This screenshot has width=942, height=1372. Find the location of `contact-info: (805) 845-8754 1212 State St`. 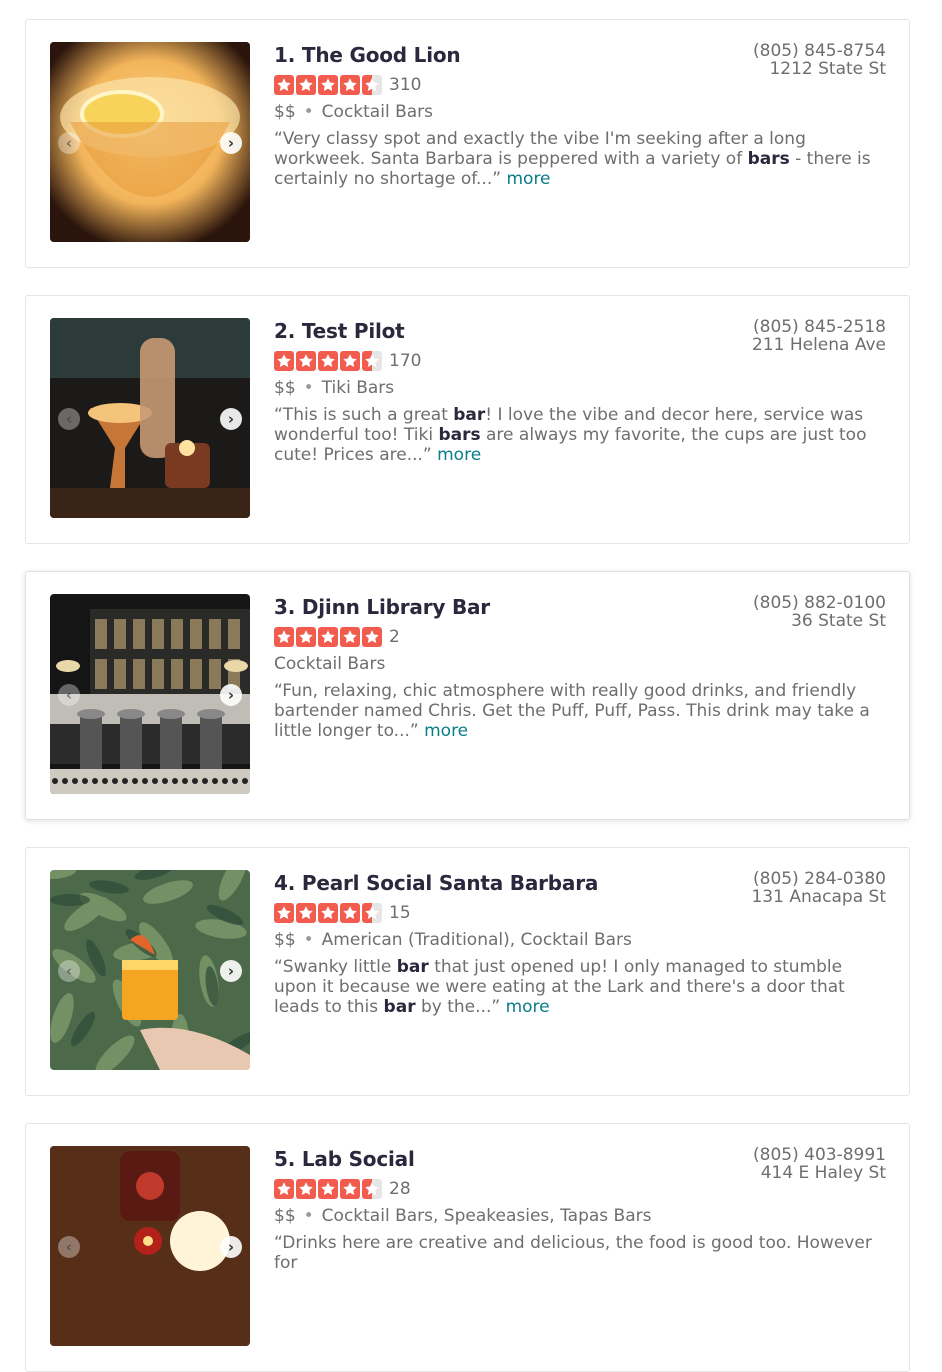

contact-info: (805) 845-8754 1212 State St is located at coordinates (819, 60).